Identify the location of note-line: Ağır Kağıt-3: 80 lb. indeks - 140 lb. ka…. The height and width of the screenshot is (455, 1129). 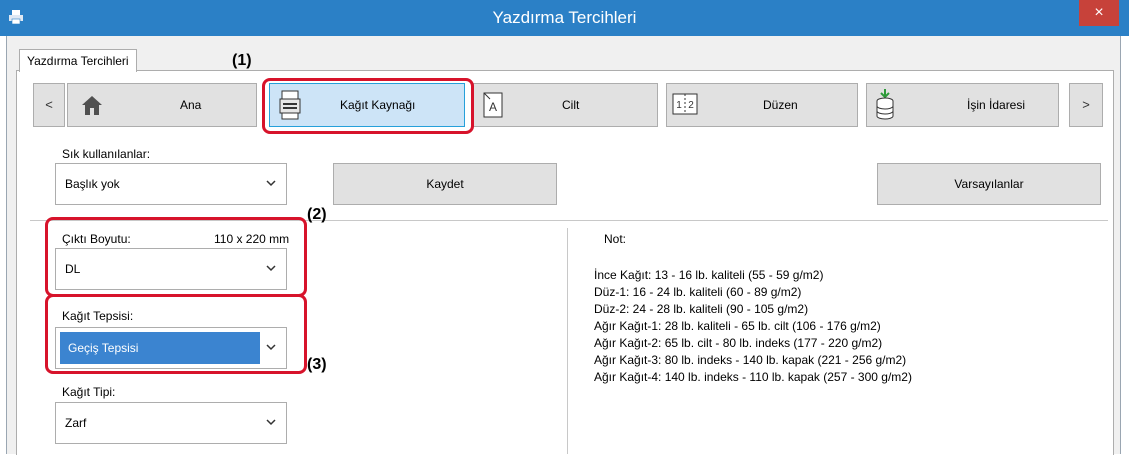
(750, 360).